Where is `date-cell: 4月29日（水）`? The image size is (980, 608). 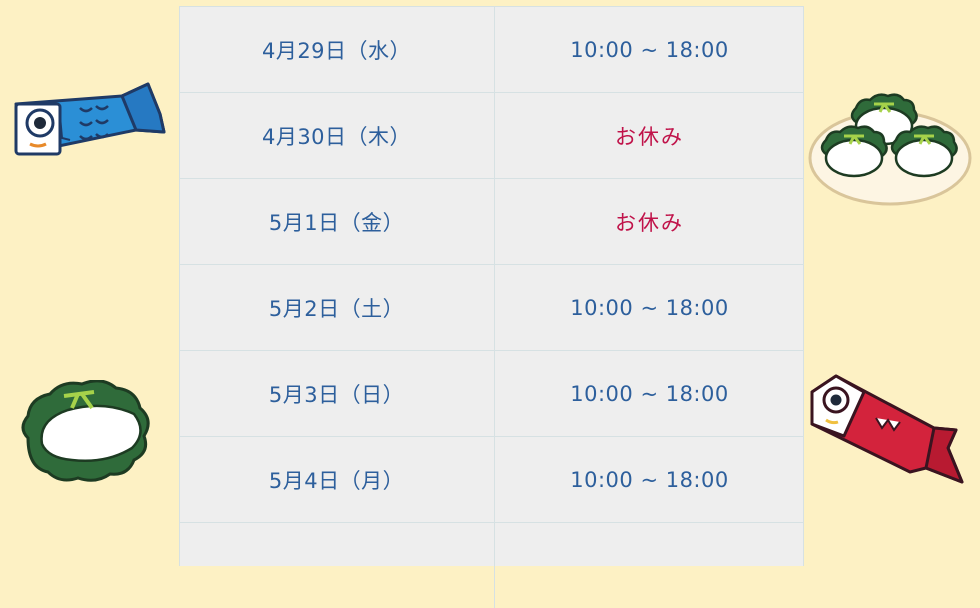
date-cell: 4月29日（水） is located at coordinates (336, 50).